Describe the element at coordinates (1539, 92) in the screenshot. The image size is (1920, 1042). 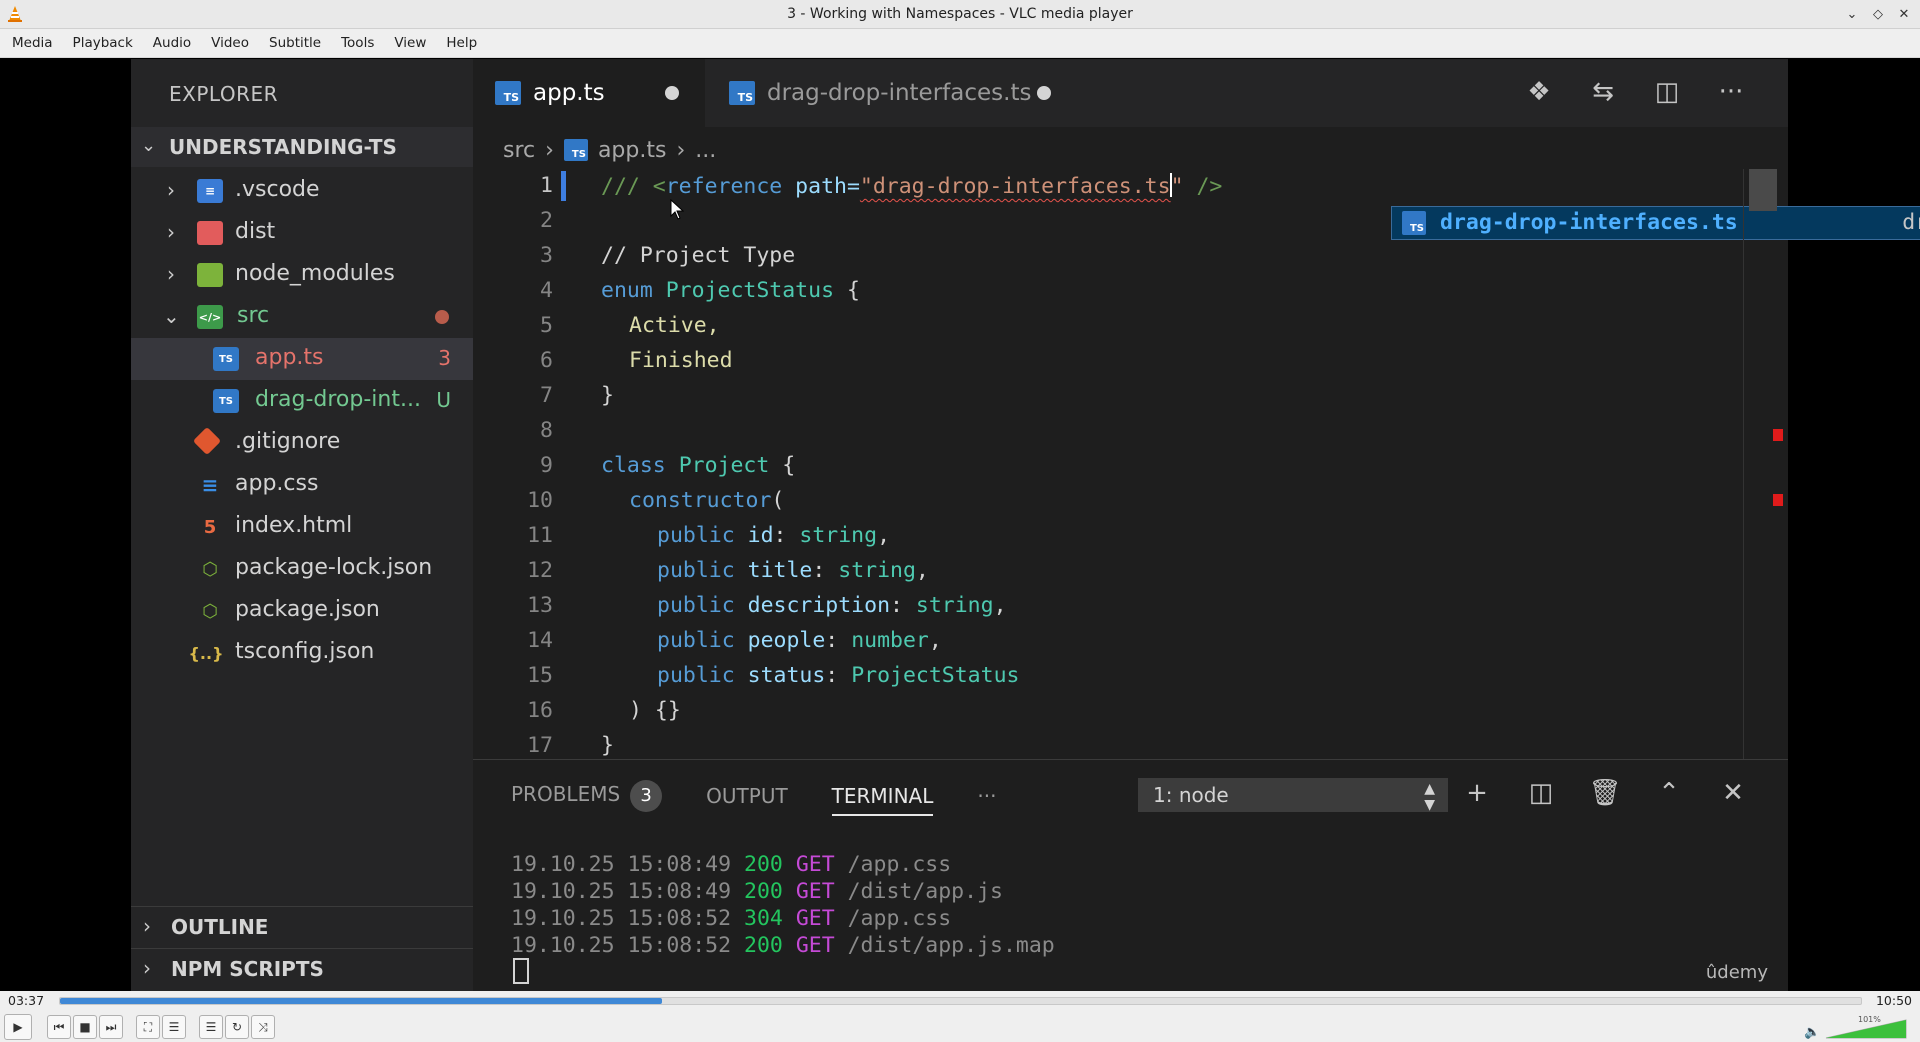
I see `git-compare-icon: ❖` at that location.